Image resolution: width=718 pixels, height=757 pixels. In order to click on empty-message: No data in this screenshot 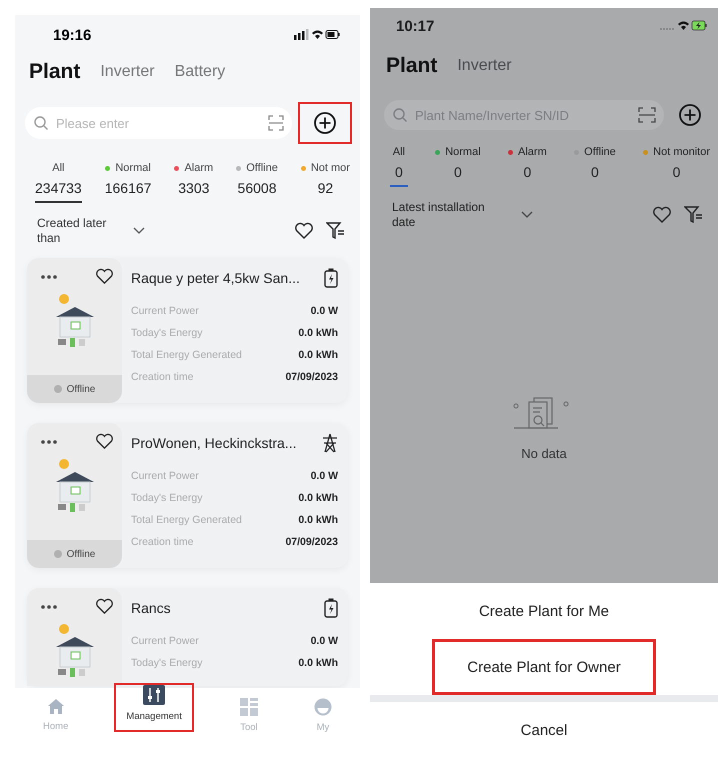, I will do `click(544, 453)`.